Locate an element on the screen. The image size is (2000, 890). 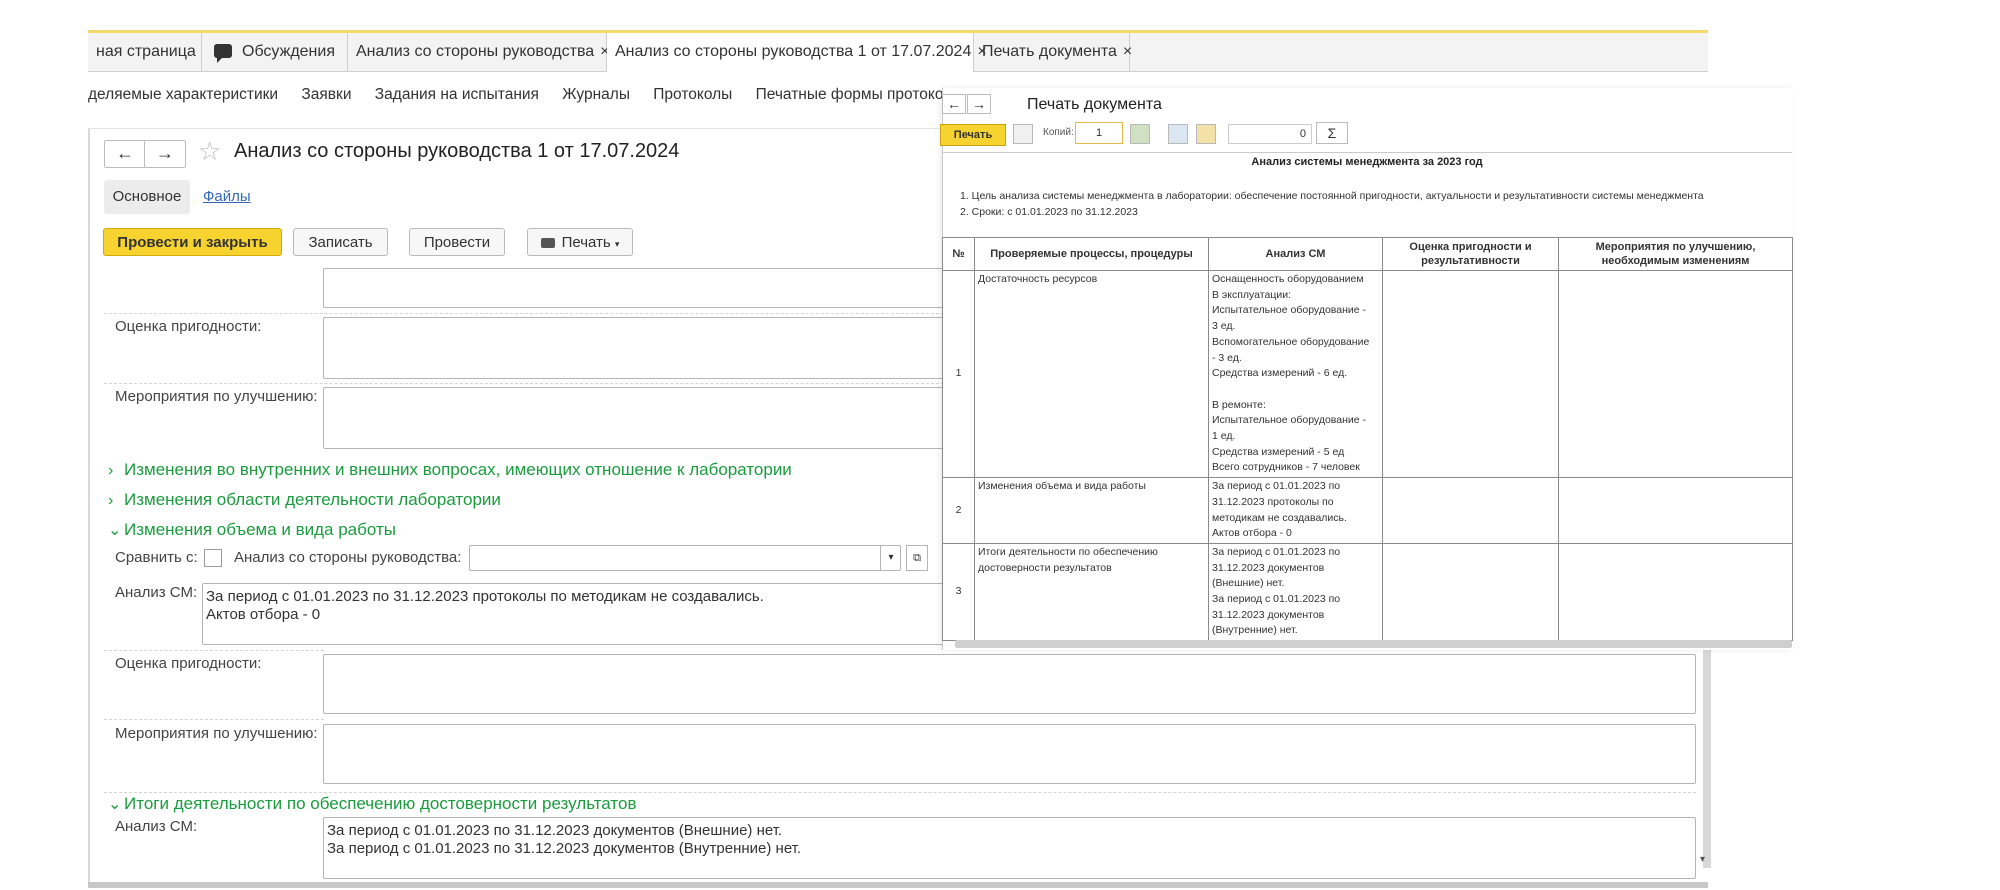
print-now-button: Печать is located at coordinates (973, 135).